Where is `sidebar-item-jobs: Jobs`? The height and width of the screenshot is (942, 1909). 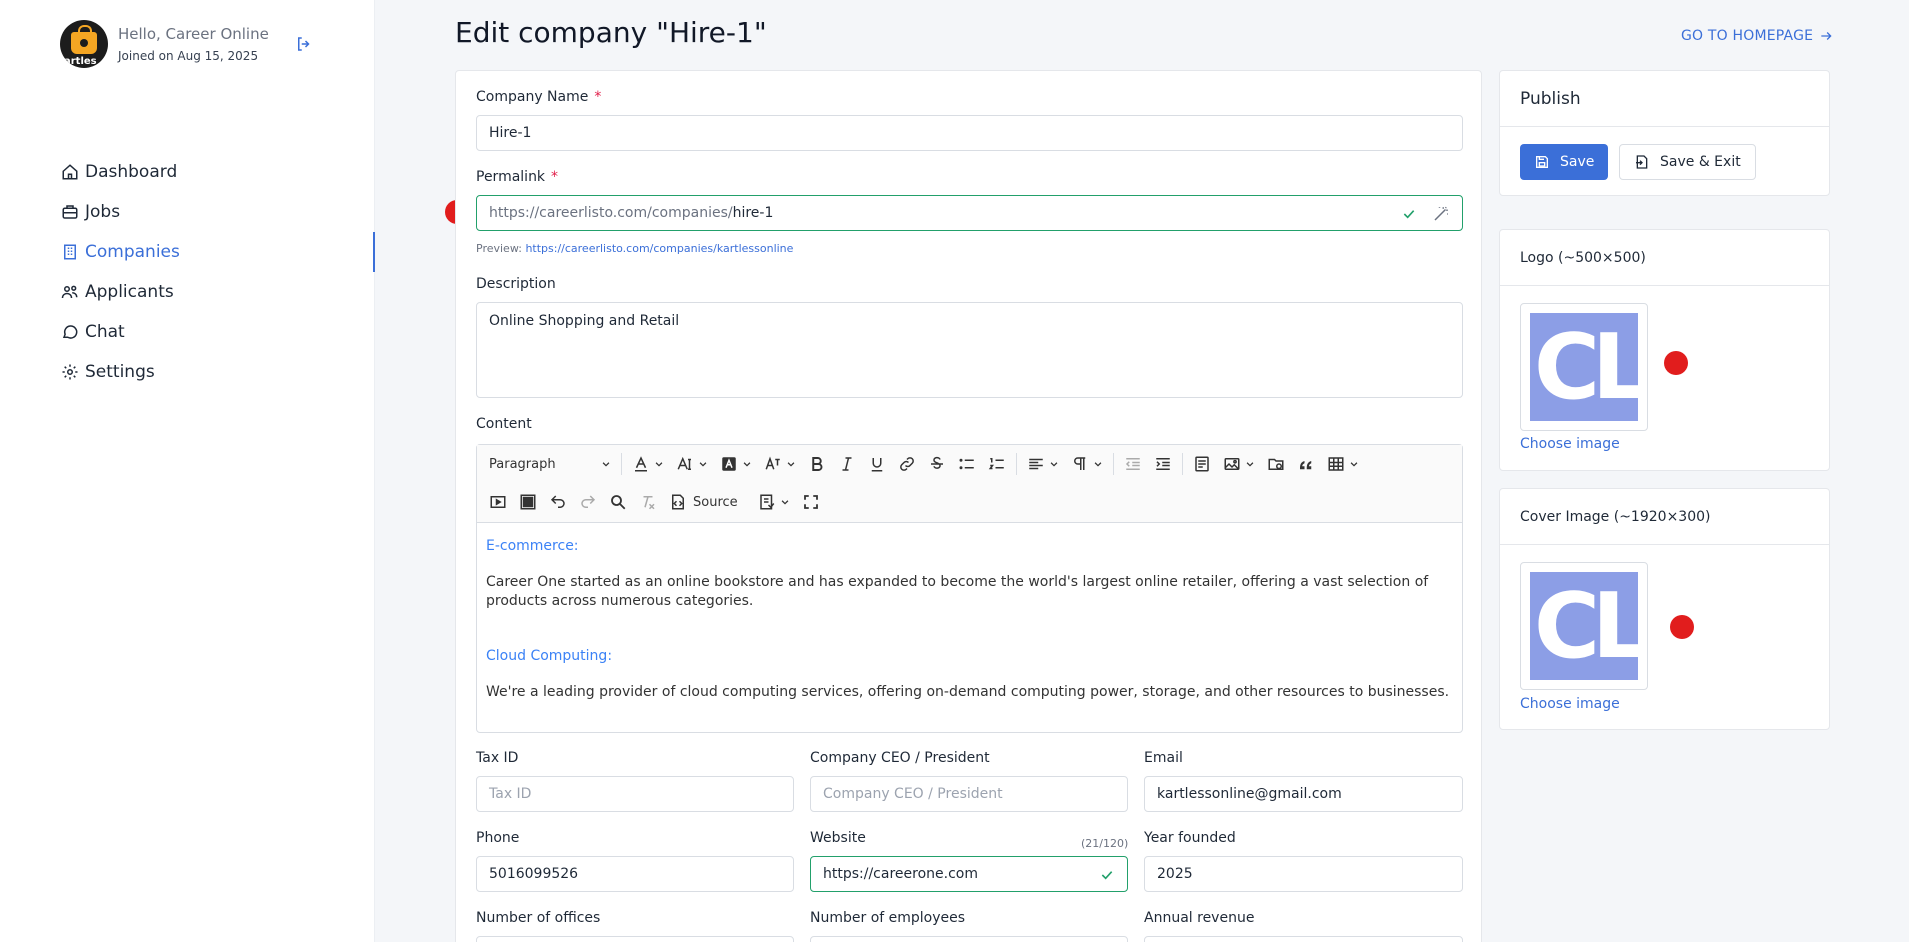
sidebar-item-jobs: Jobs is located at coordinates (187, 212).